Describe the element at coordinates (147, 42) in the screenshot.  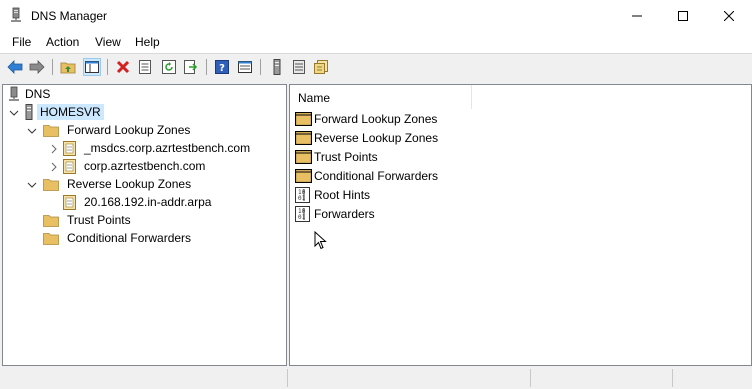
I see `menu-help: Help` at that location.